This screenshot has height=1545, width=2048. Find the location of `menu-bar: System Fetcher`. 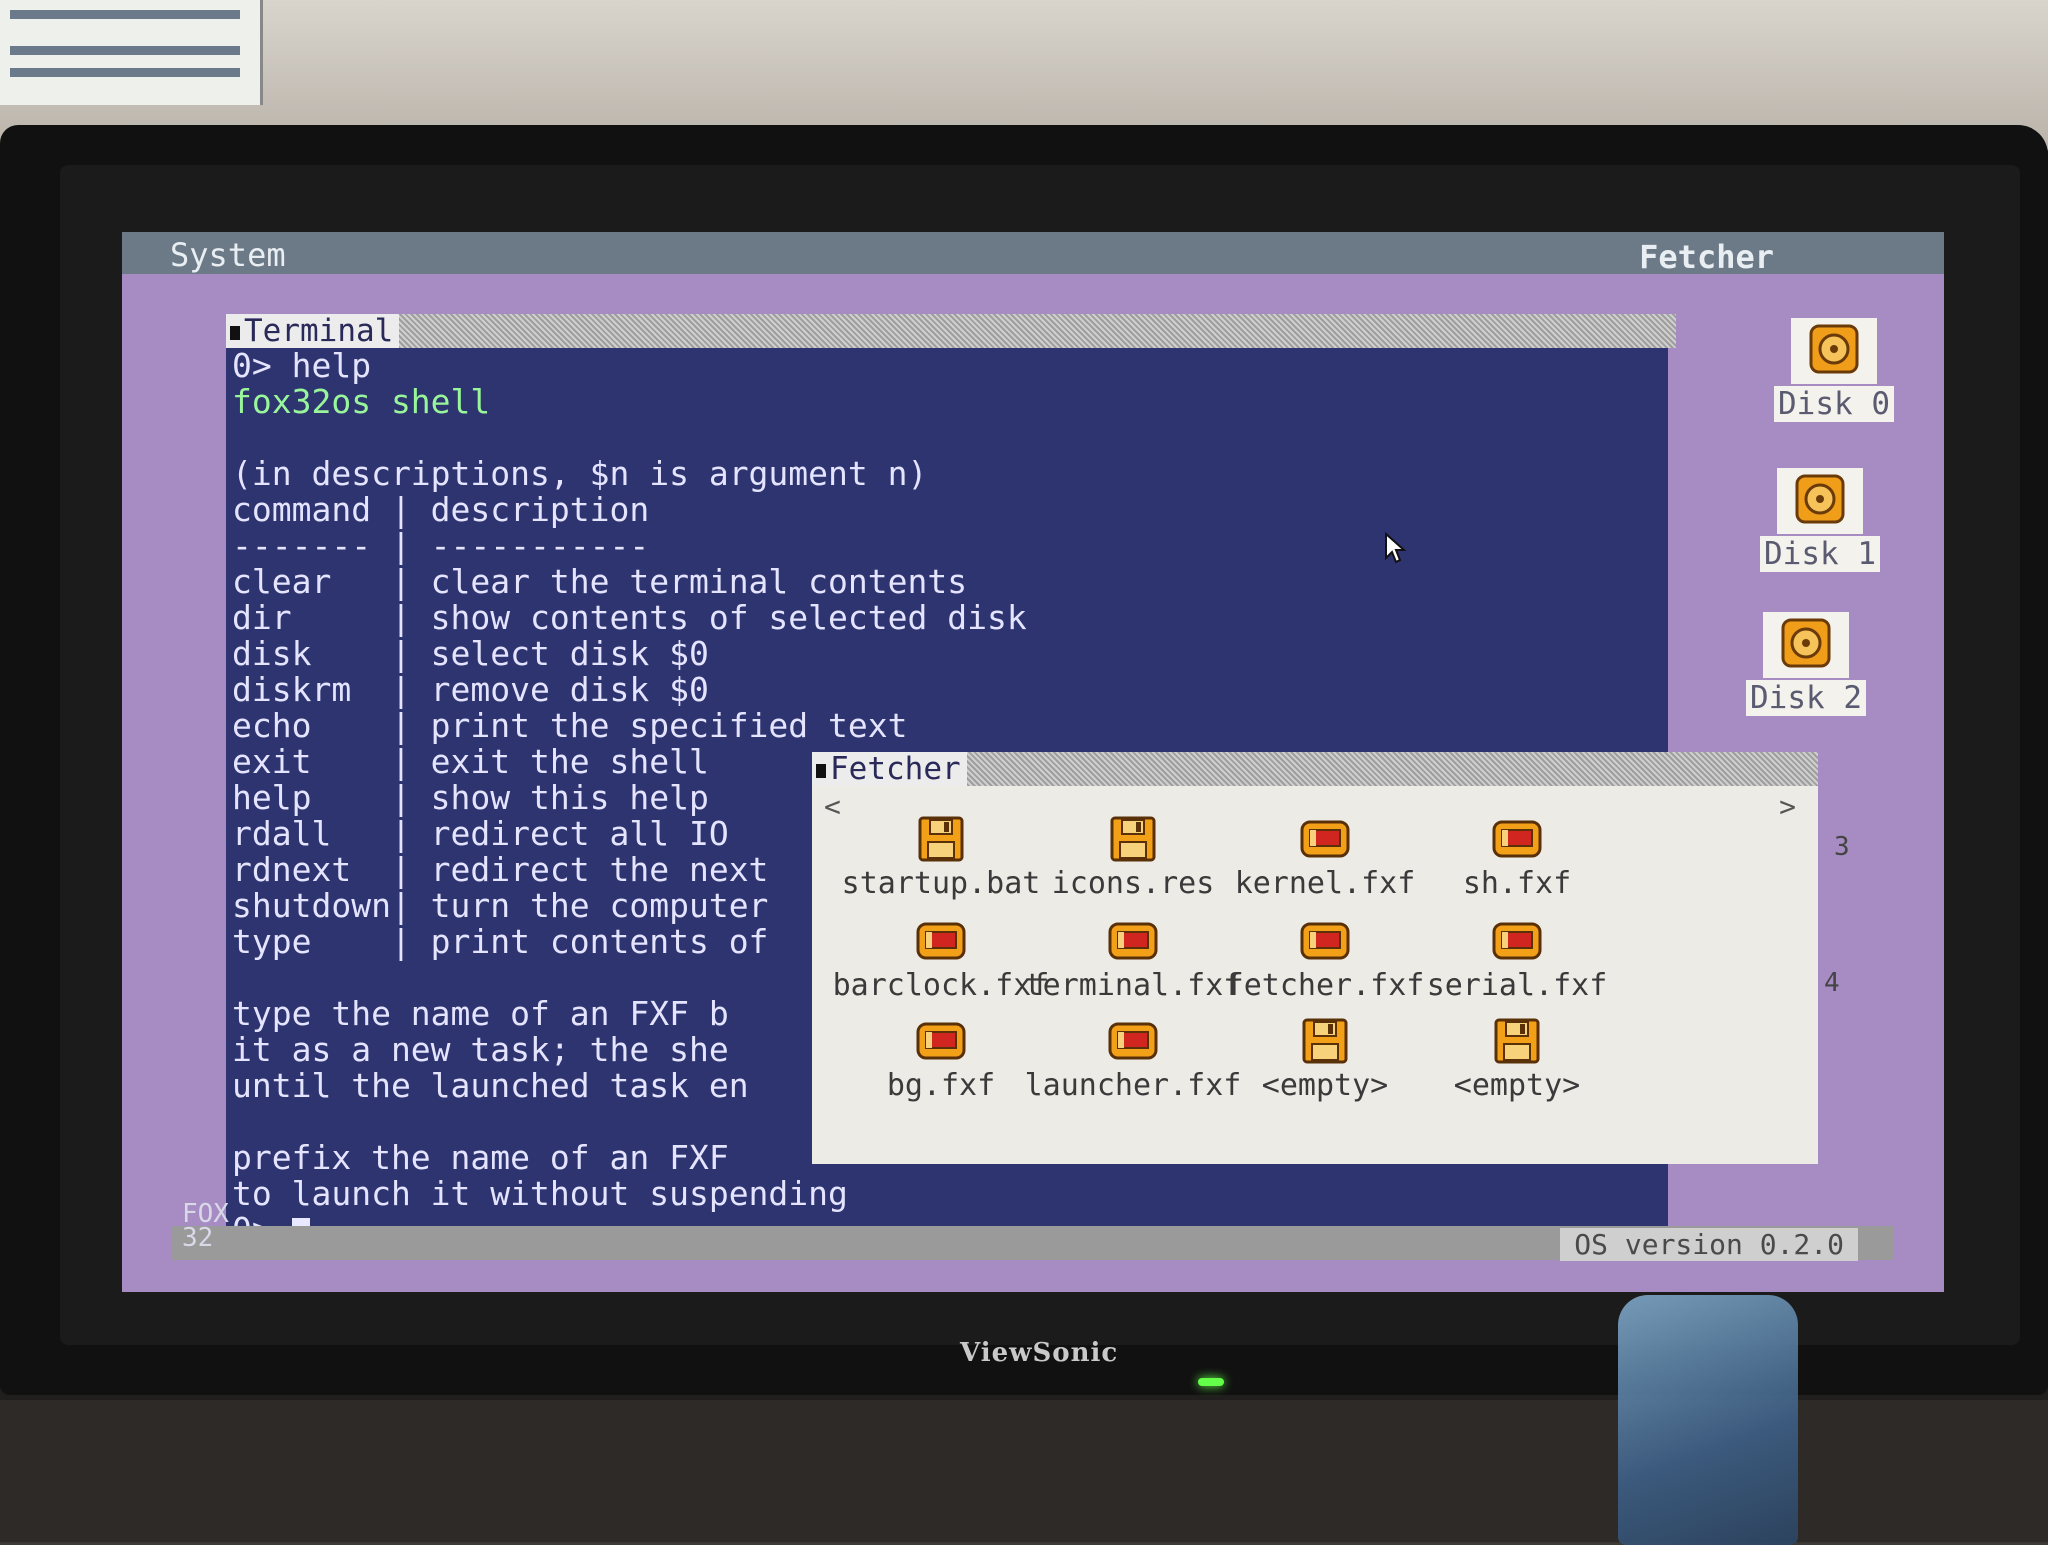

menu-bar: System Fetcher is located at coordinates (1033, 254).